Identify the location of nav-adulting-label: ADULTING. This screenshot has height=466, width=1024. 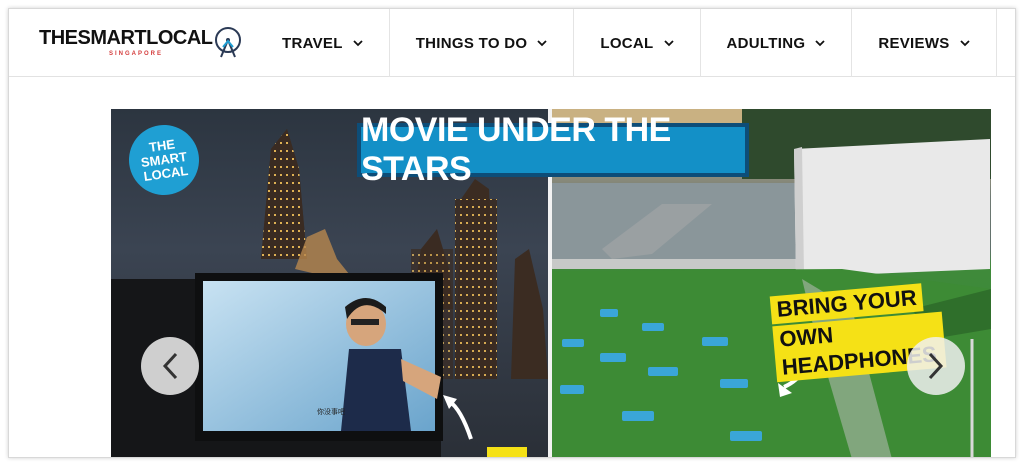
(766, 43).